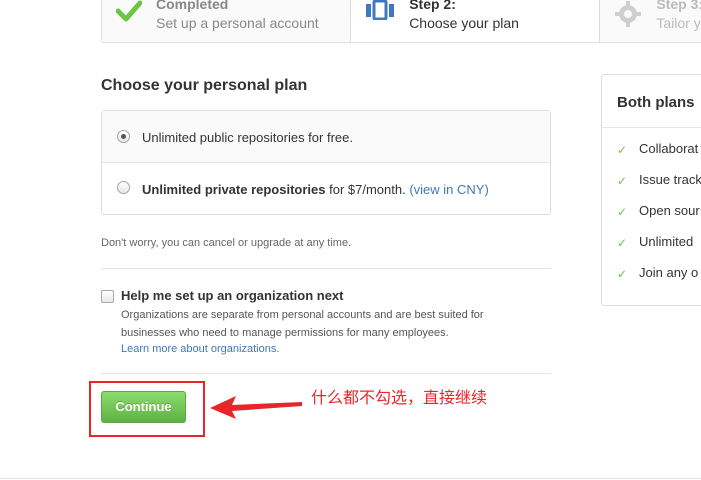  I want to click on radio-free, so click(123, 136).